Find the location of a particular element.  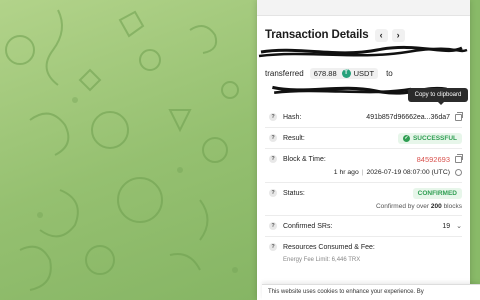

copy-tooltip: Copy to clipboard is located at coordinates (438, 96).